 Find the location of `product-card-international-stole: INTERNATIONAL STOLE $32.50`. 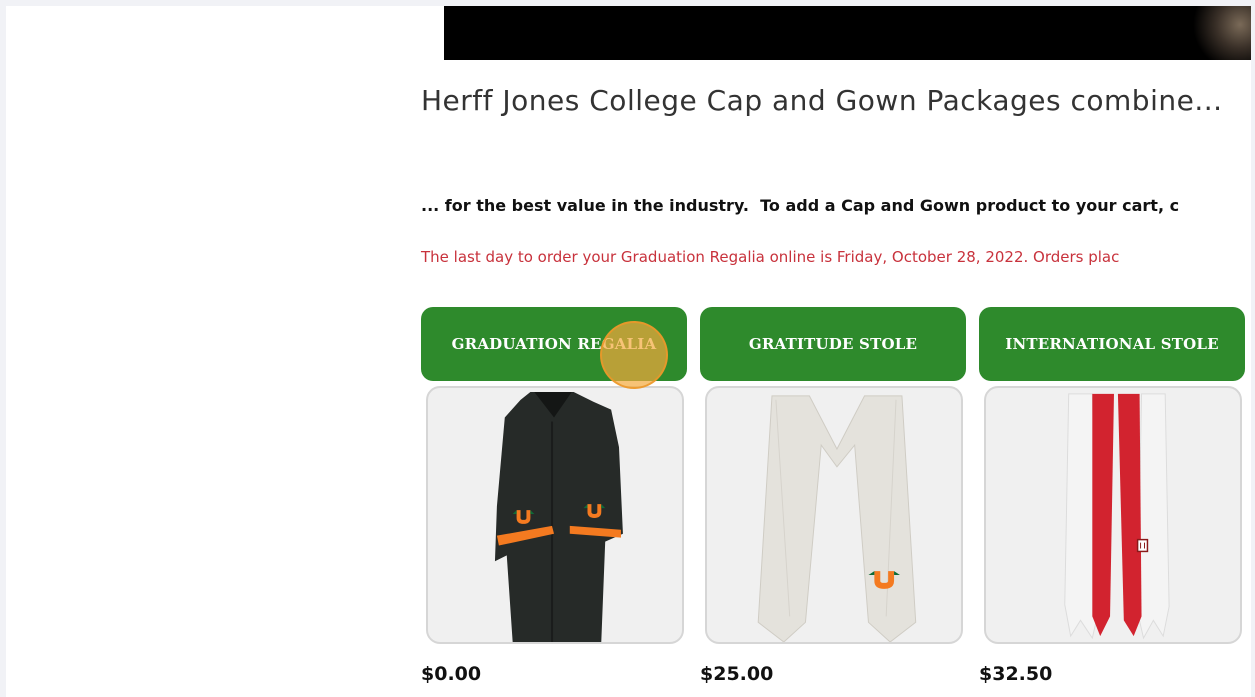

product-card-international-stole: INTERNATIONAL STOLE $32.50 is located at coordinates (1112, 496).